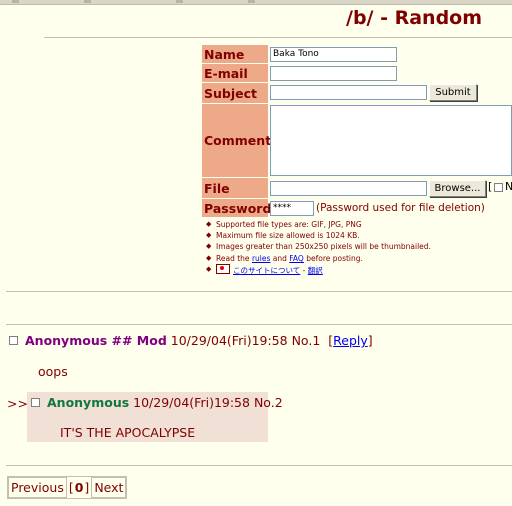  I want to click on comment-label: Comment, so click(236, 140).